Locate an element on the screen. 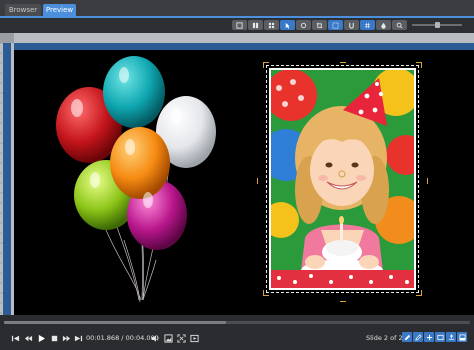 The image size is (474, 350). timecode: 00:01.868 / 00:04.000 is located at coordinates (122, 338).